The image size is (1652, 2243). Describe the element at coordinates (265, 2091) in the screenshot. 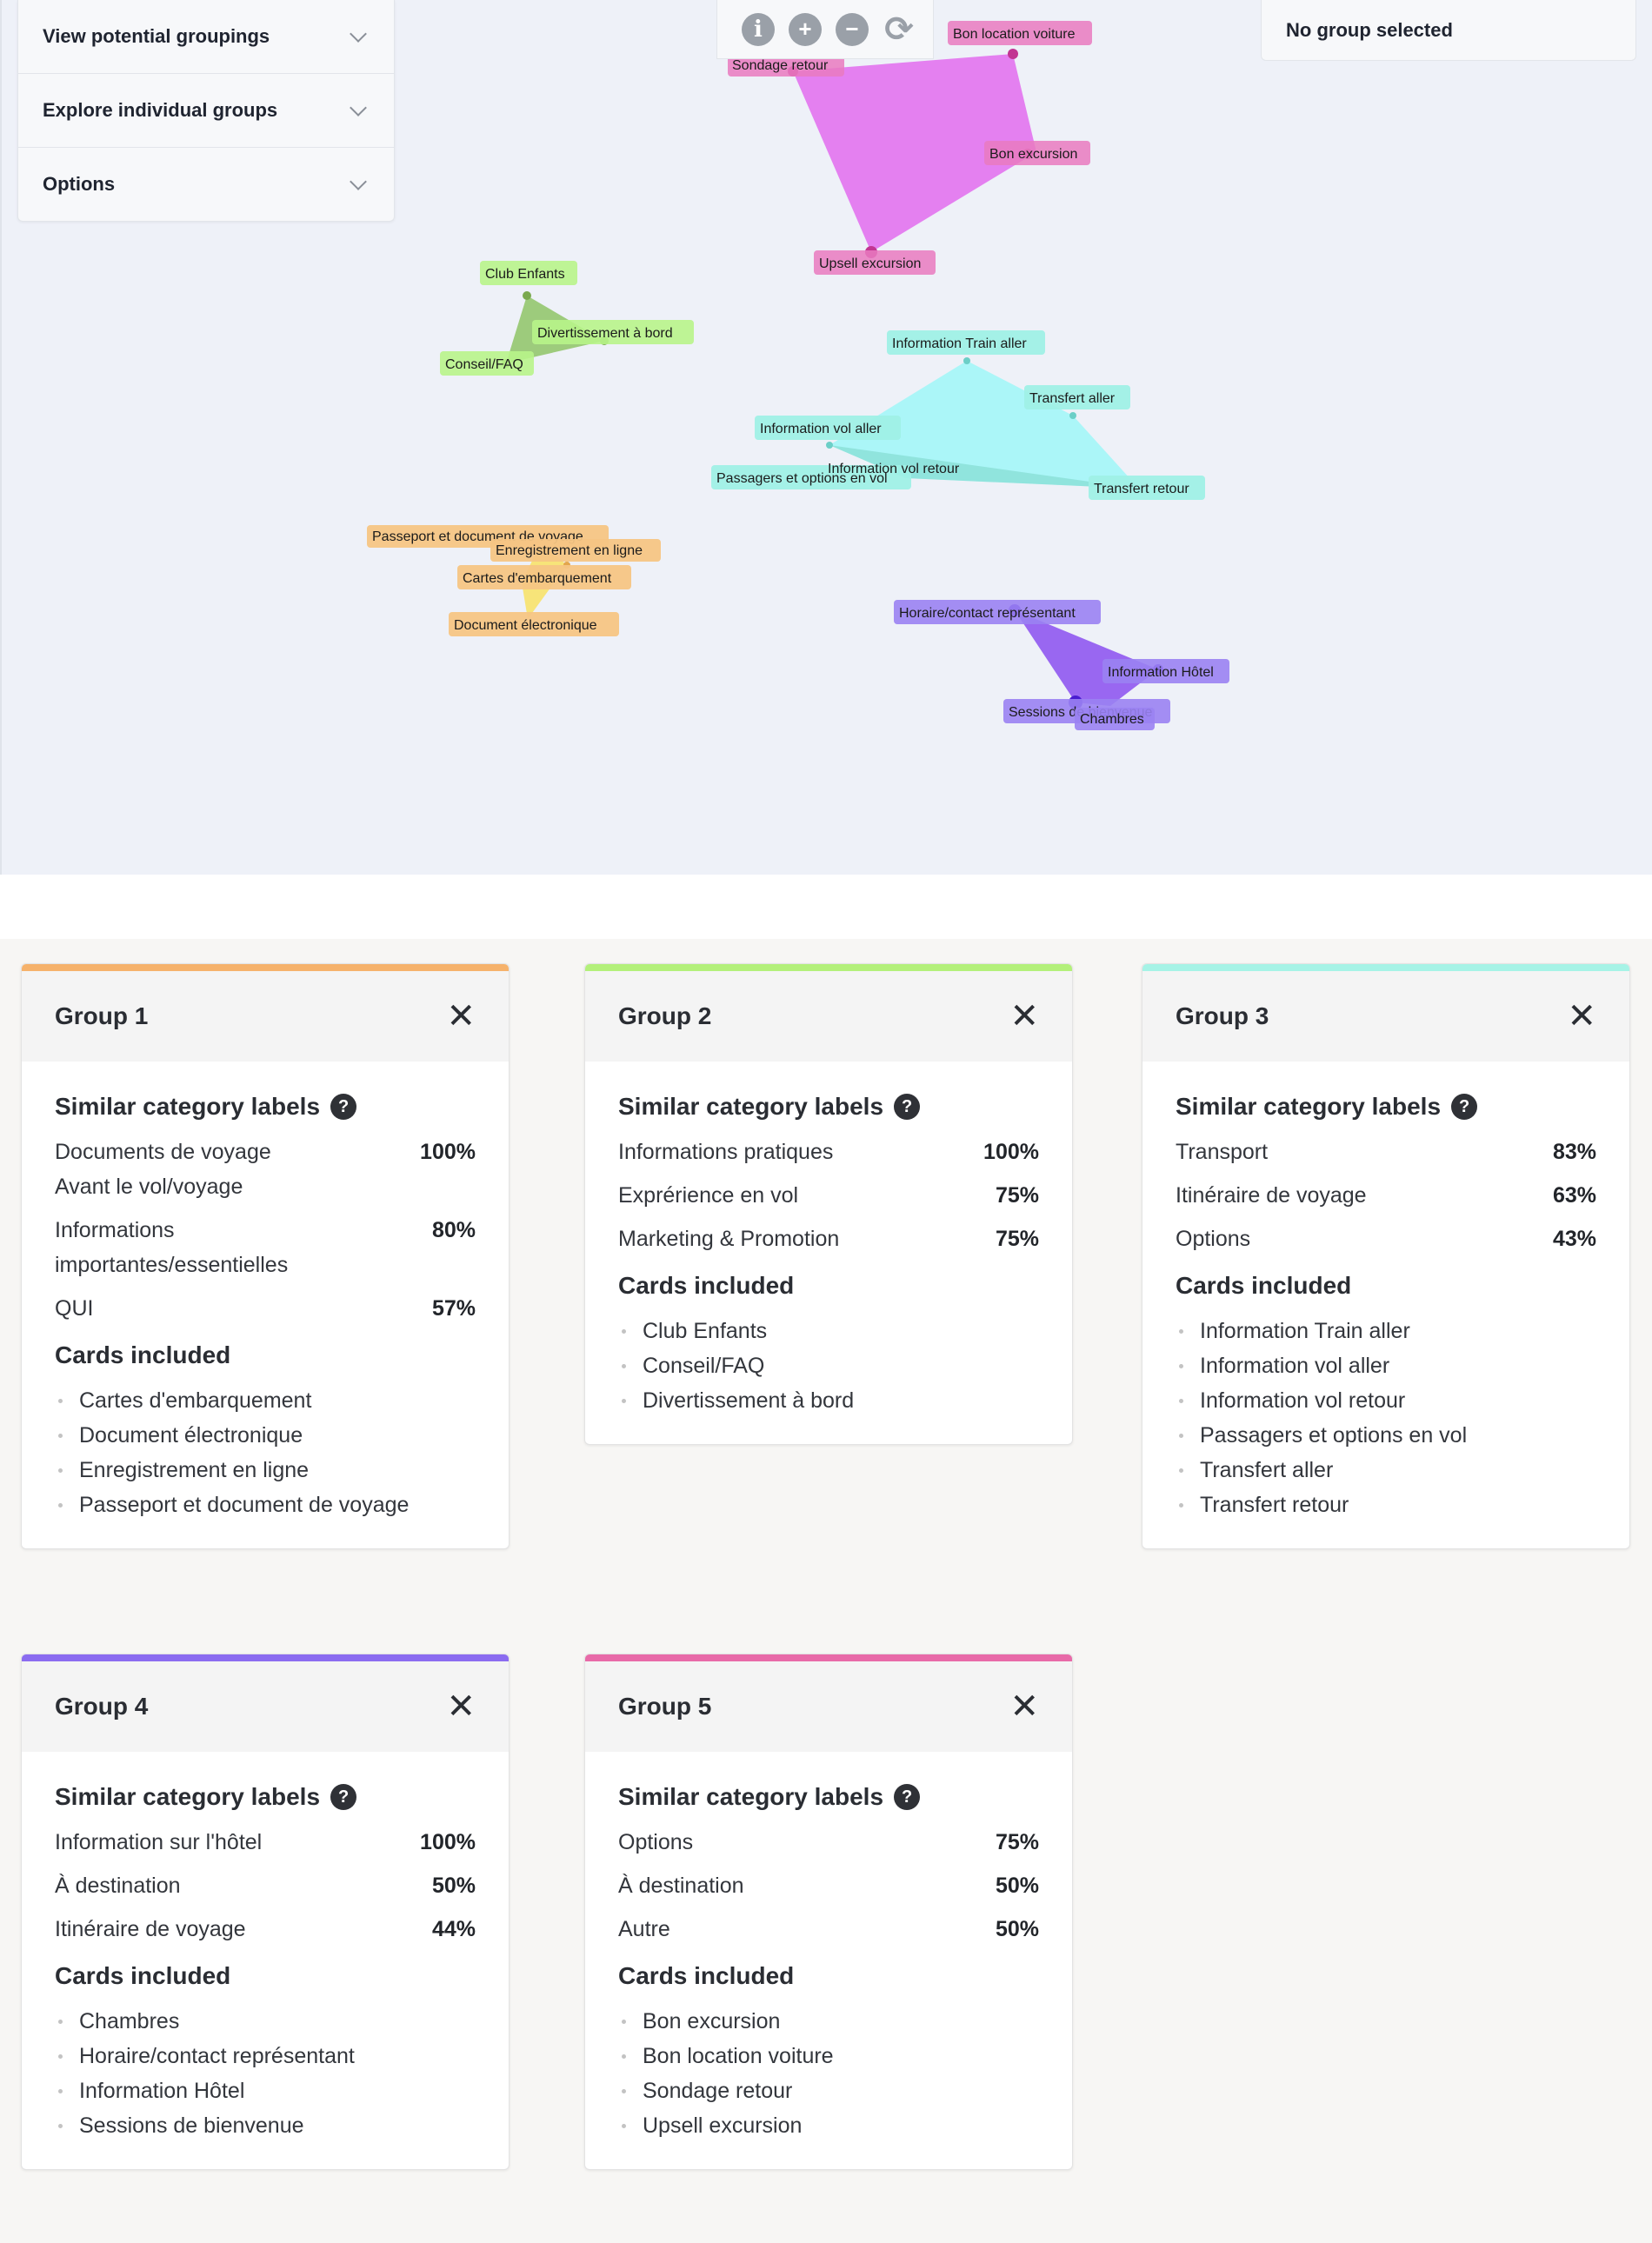

I see `list-item: Information Hôtel` at that location.